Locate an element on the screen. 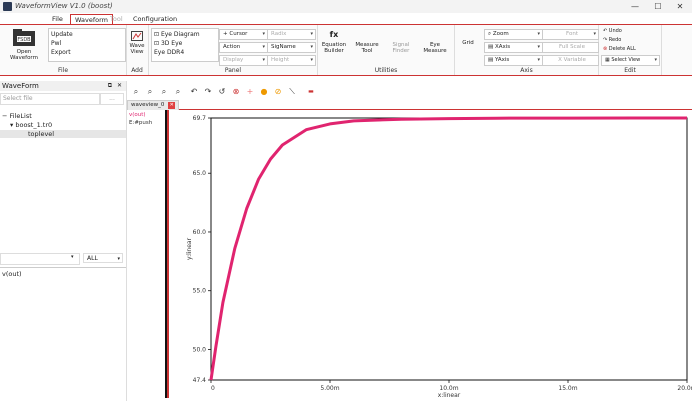 The image size is (692, 402). close-button: ✕ is located at coordinates (680, 6).